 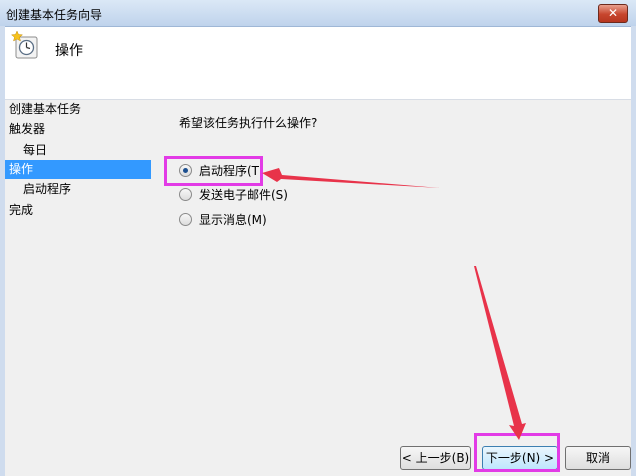 I want to click on sidebar-item-start-program: 启动程序, so click(x=78, y=189).